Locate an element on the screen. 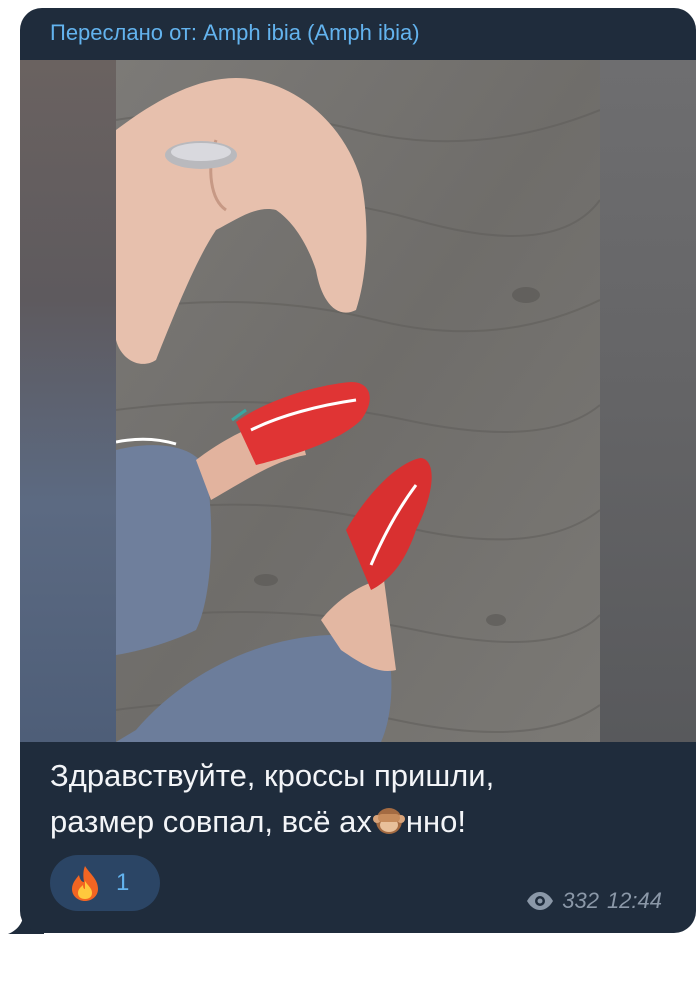 Image resolution: width=698 pixels, height=1001 pixels. views-eye-icon is located at coordinates (540, 901).